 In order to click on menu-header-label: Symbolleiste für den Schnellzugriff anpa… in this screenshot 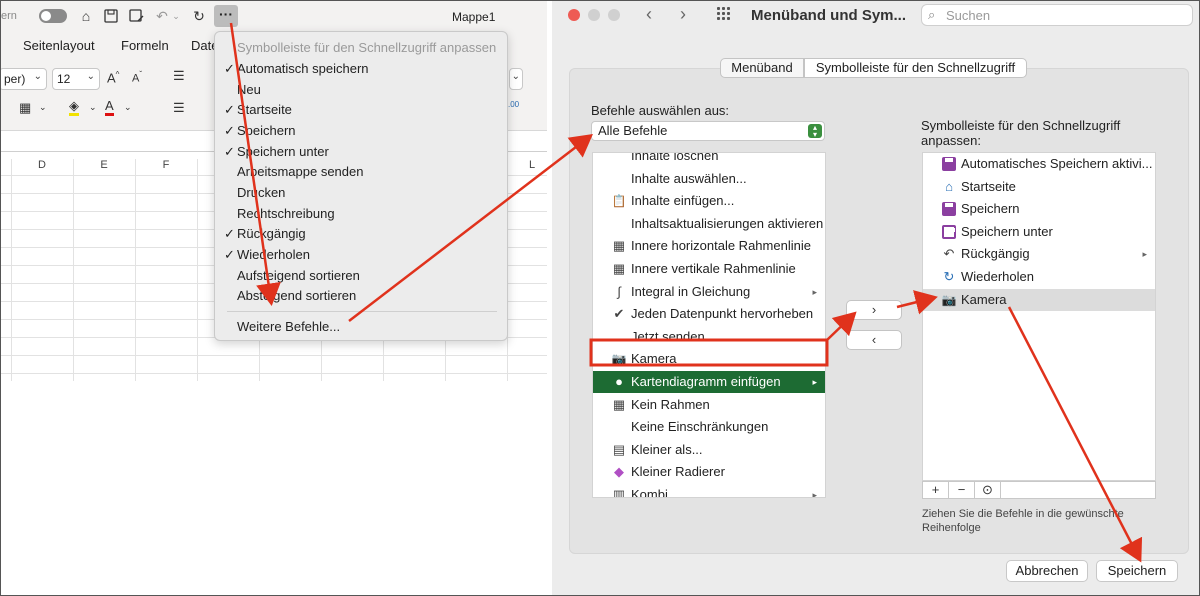, I will do `click(367, 47)`.